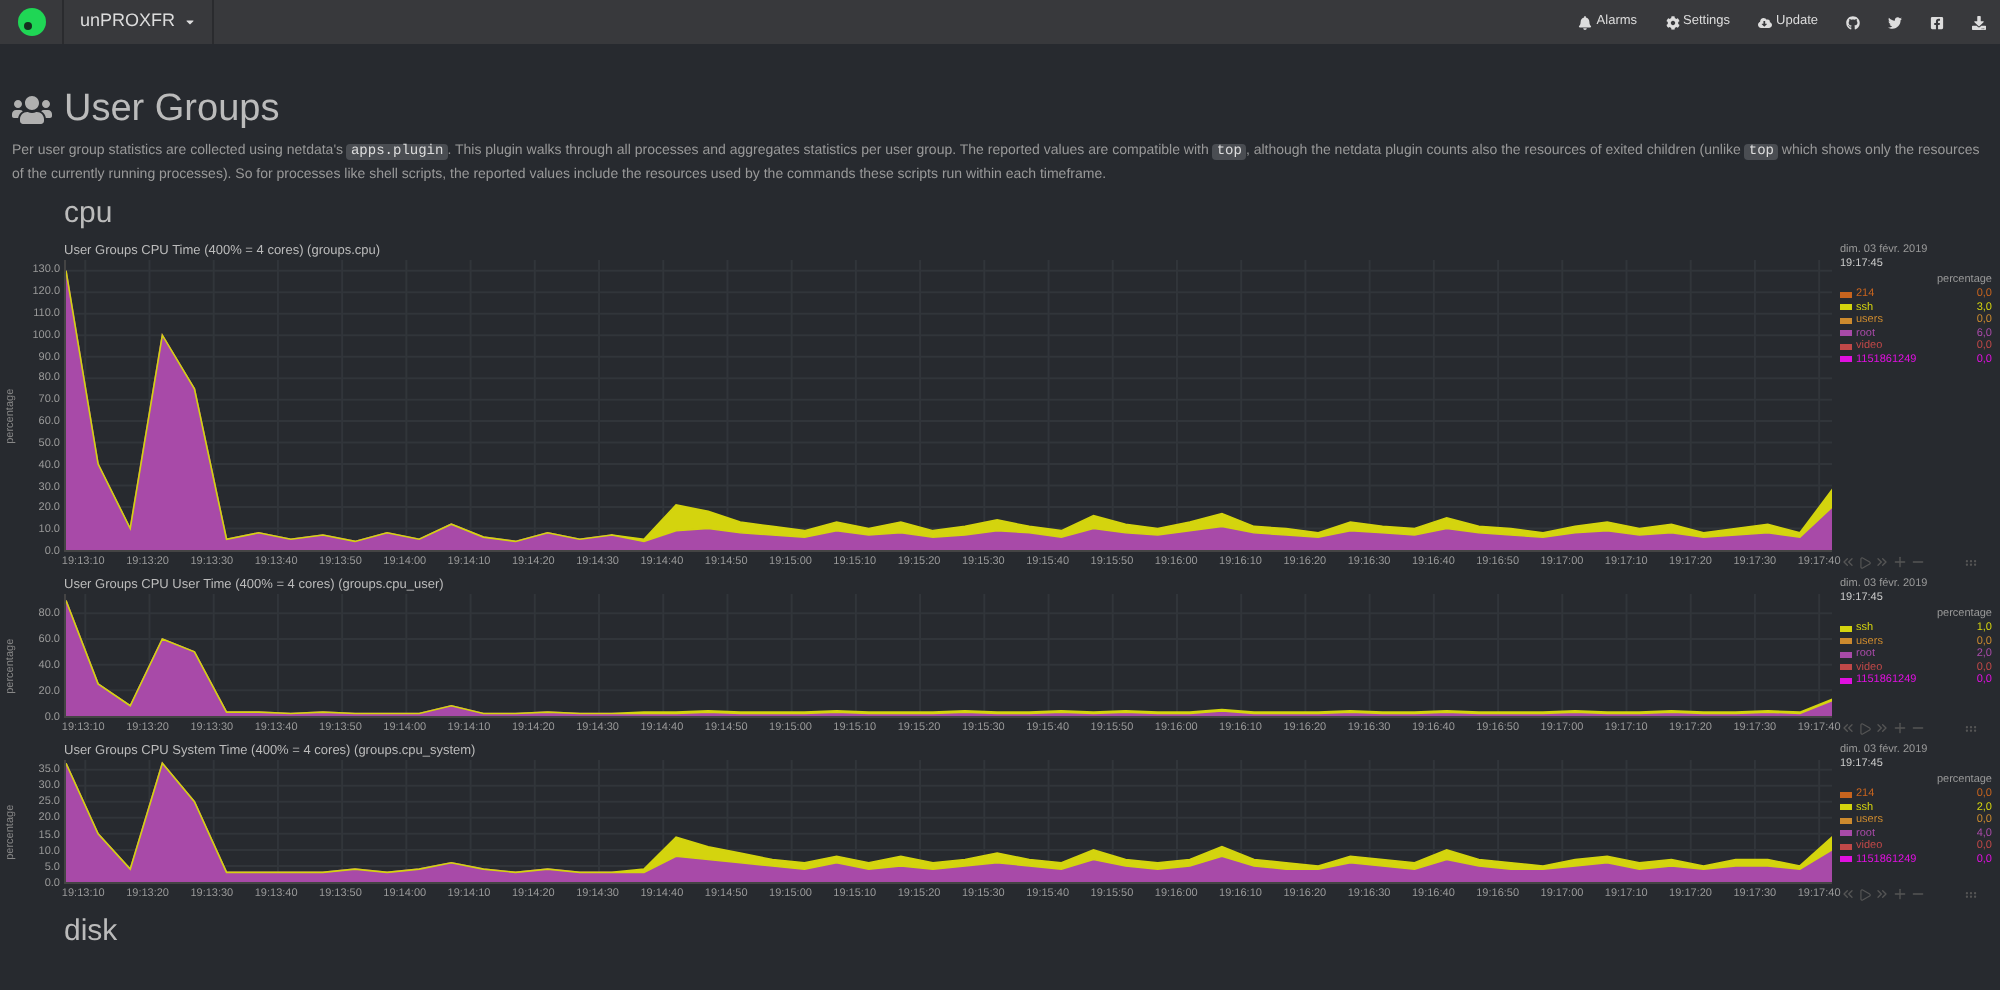 The image size is (2000, 990). Describe the element at coordinates (31, 22) in the screenshot. I see `logo-icon` at that location.